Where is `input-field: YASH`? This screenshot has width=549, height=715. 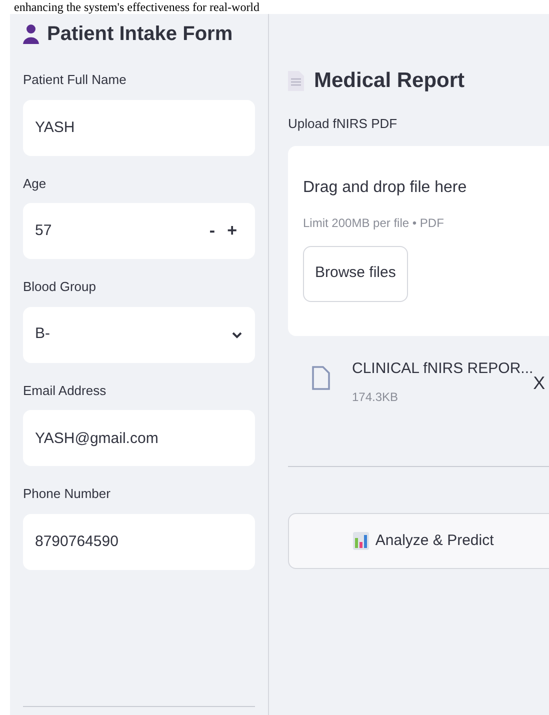
input-field: YASH is located at coordinates (139, 128).